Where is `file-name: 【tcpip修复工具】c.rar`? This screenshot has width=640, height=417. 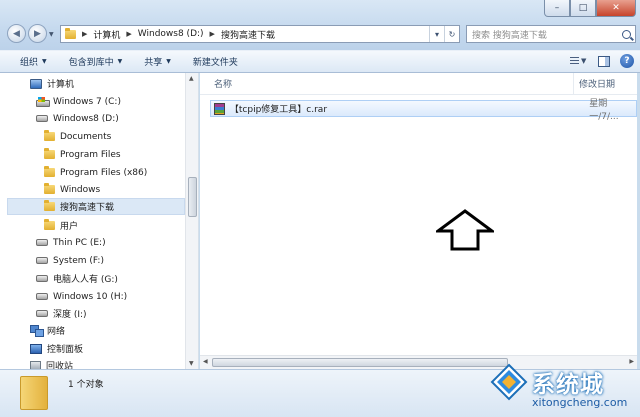
file-name: 【tcpip修复工具】c.rar is located at coordinates (278, 110).